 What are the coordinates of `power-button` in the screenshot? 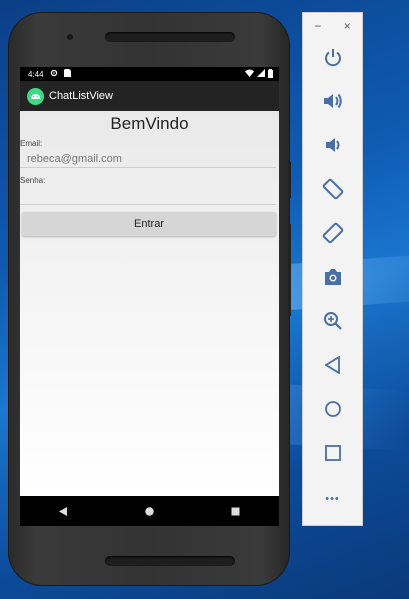 It's located at (332, 59).